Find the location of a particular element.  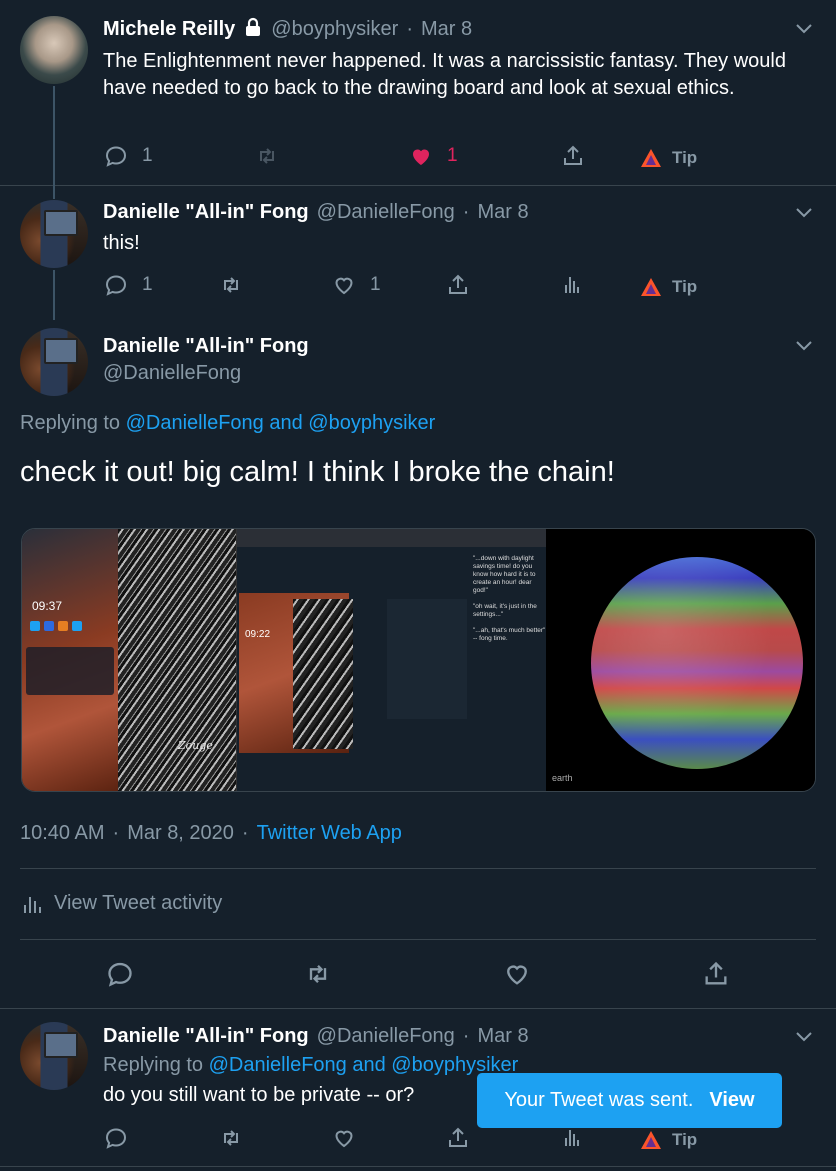

tweet-full-date: Mar 8, 2020 is located at coordinates (180, 833).